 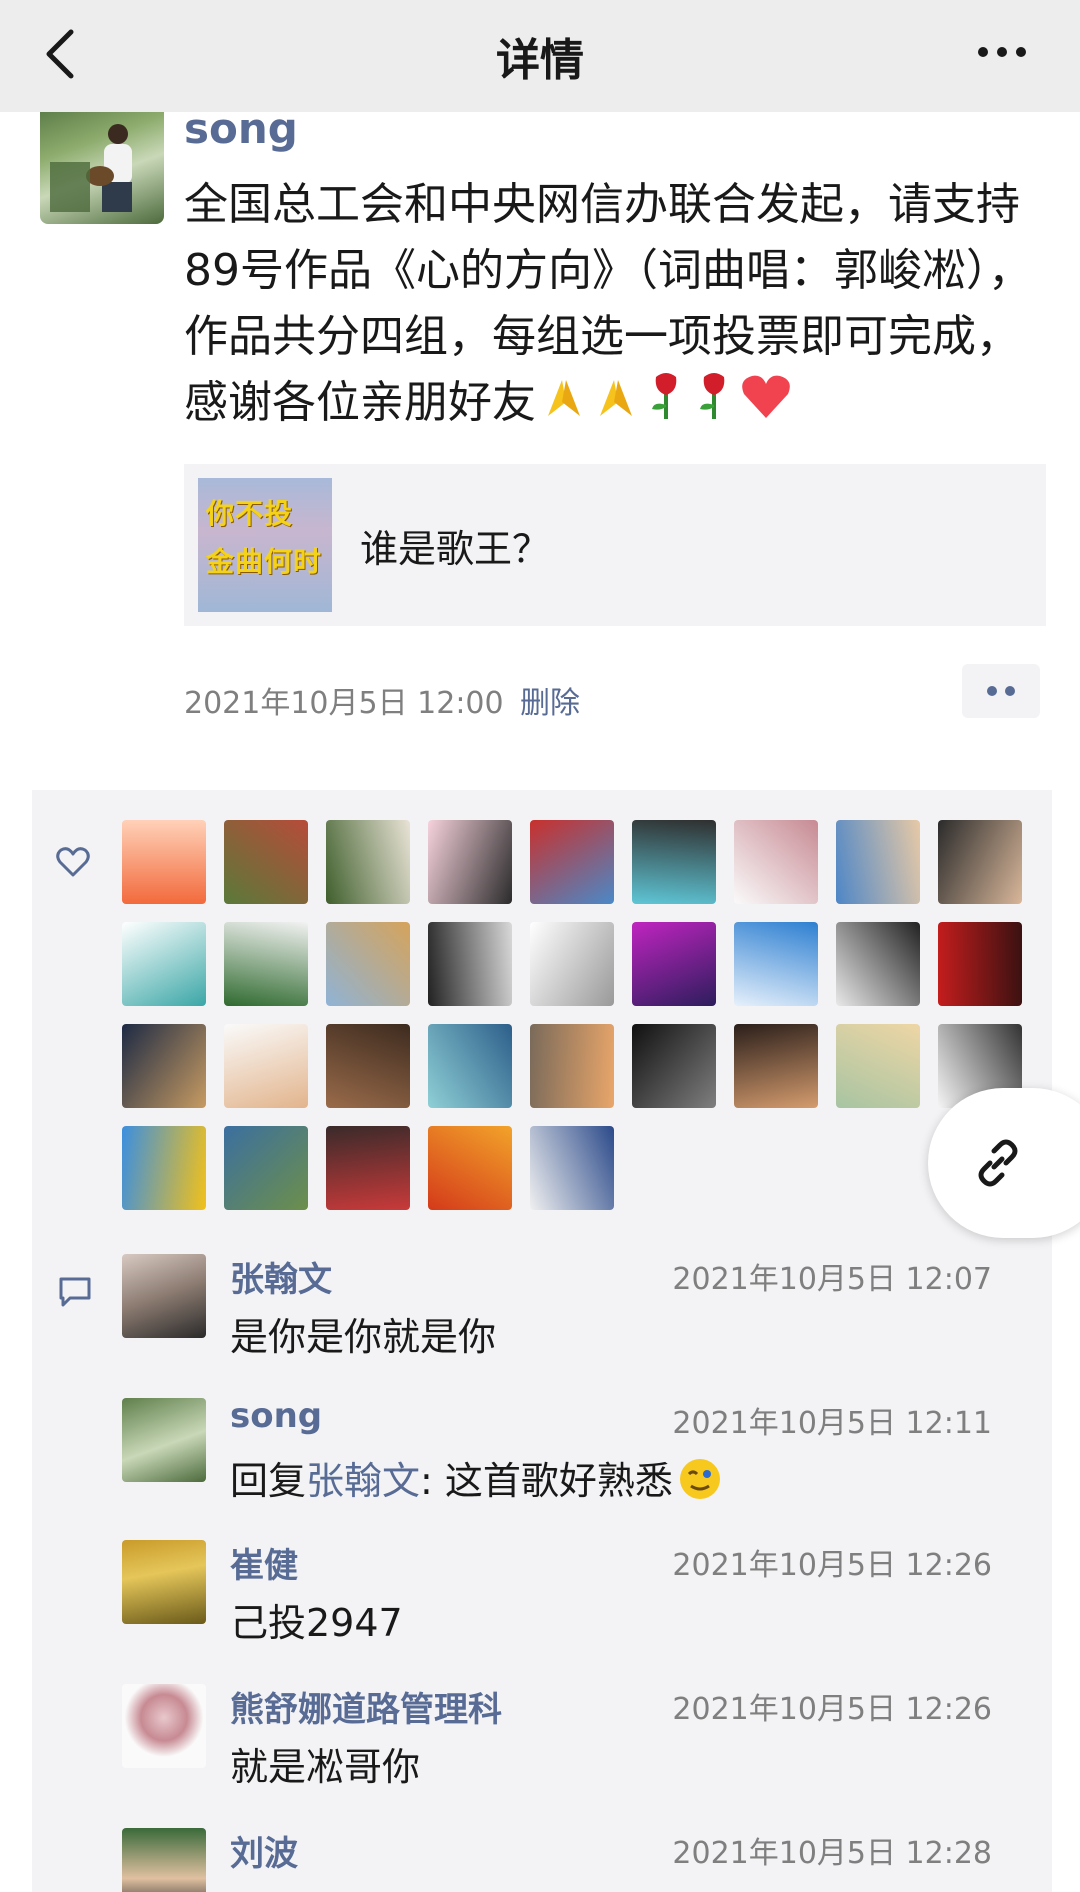 What do you see at coordinates (832, 1423) in the screenshot?
I see `comment-time: 2021年10月5日 12:11` at bounding box center [832, 1423].